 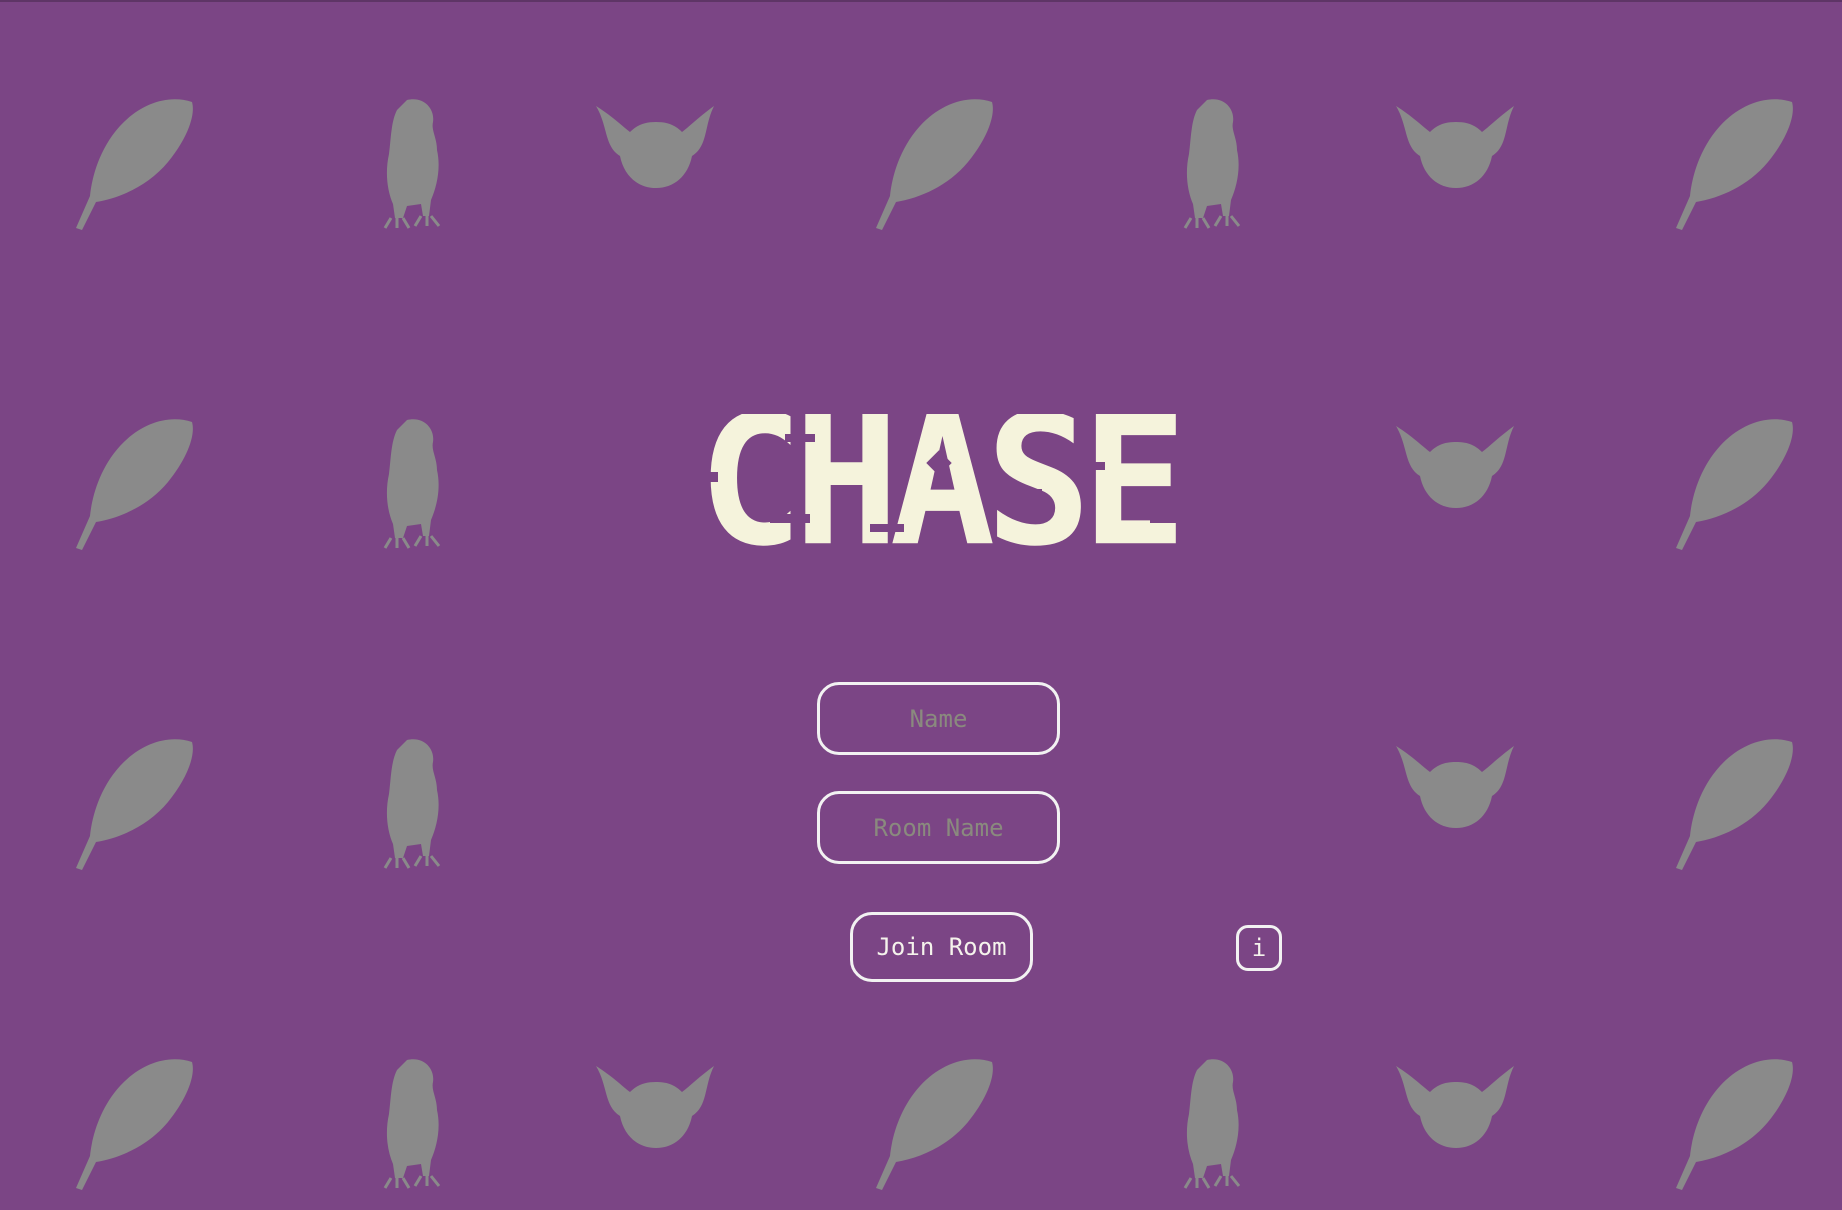 I want to click on info-button: i, so click(x=1259, y=948).